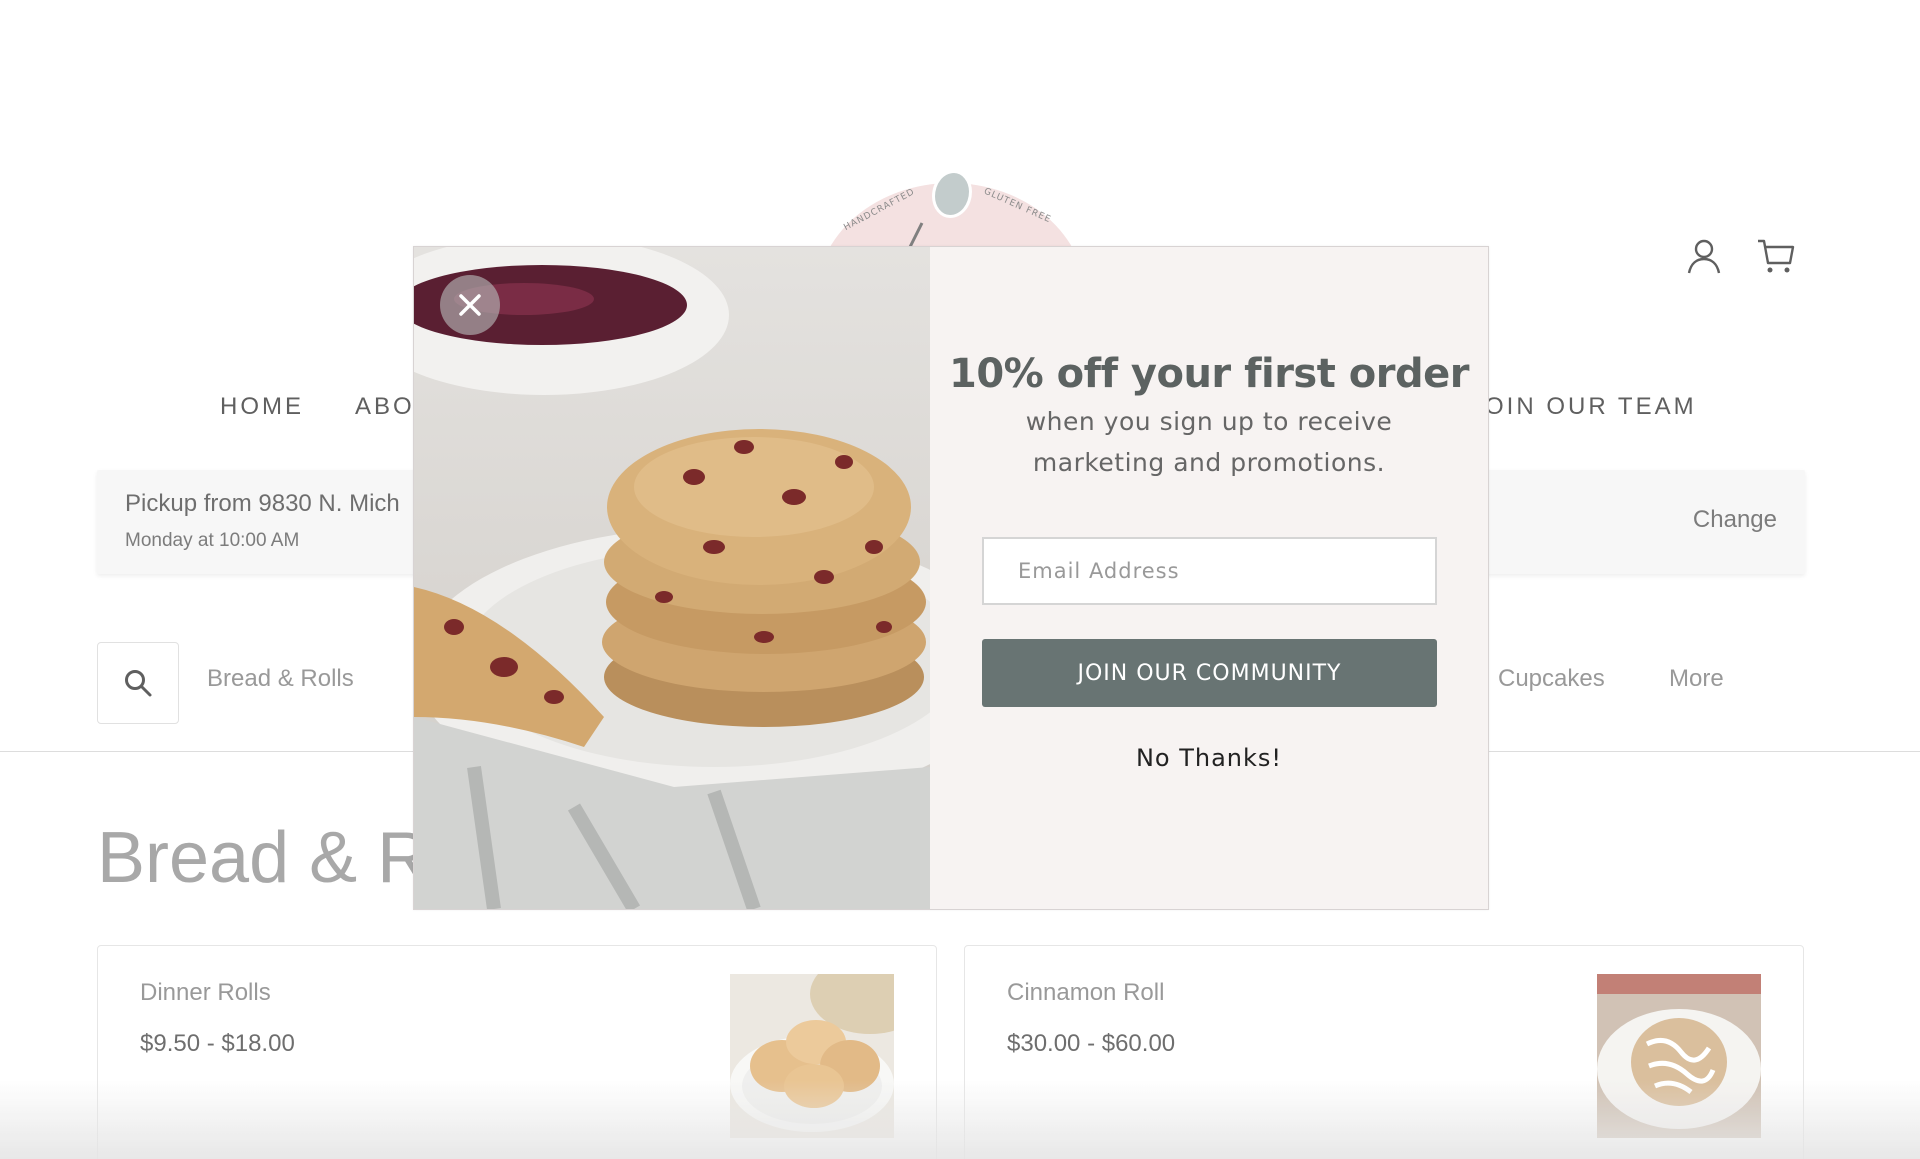 The image size is (1920, 1159). Describe the element at coordinates (1209, 673) in the screenshot. I see `join-community-button: JOIN OUR COMMUNITY` at that location.